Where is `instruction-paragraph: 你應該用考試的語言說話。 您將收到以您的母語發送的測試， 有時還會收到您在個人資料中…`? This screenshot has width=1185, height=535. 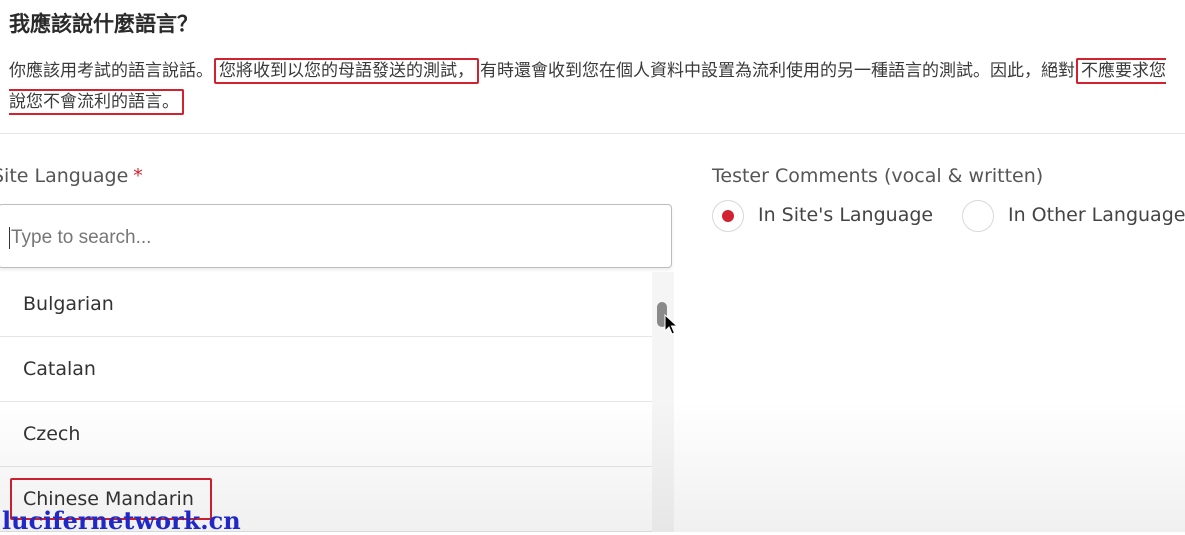 instruction-paragraph: 你應該用考試的語言說話。 您將收到以您的母語發送的測試， 有時還會收到您在個人資料中… is located at coordinates (594, 87).